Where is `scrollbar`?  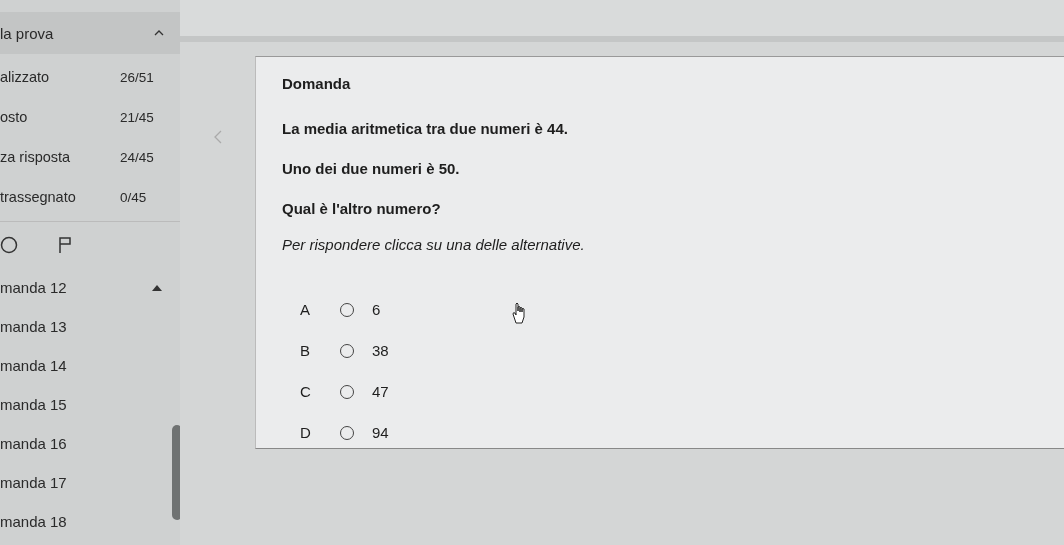
scrollbar is located at coordinates (176, 472).